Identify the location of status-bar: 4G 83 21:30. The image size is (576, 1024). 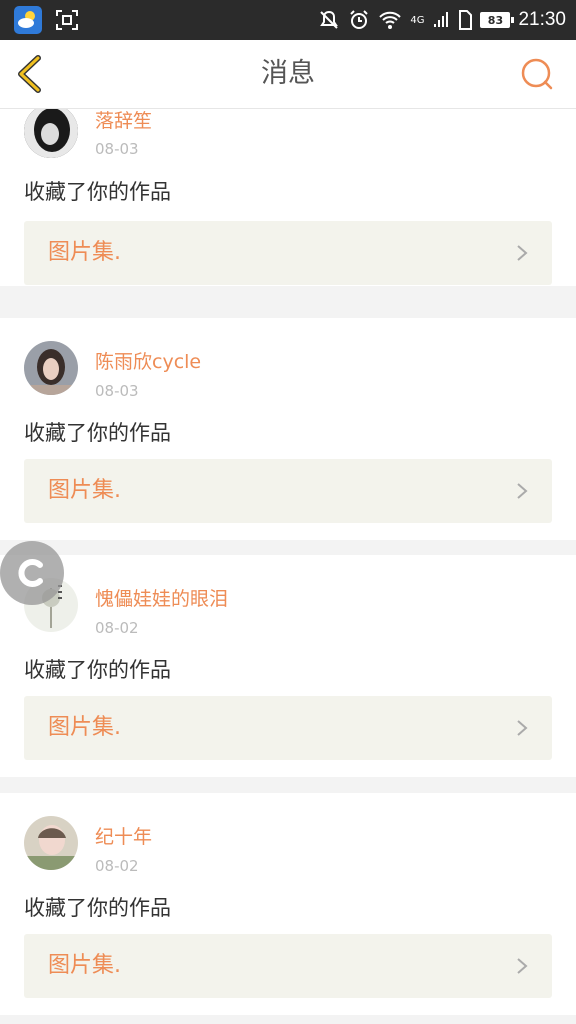
(288, 20).